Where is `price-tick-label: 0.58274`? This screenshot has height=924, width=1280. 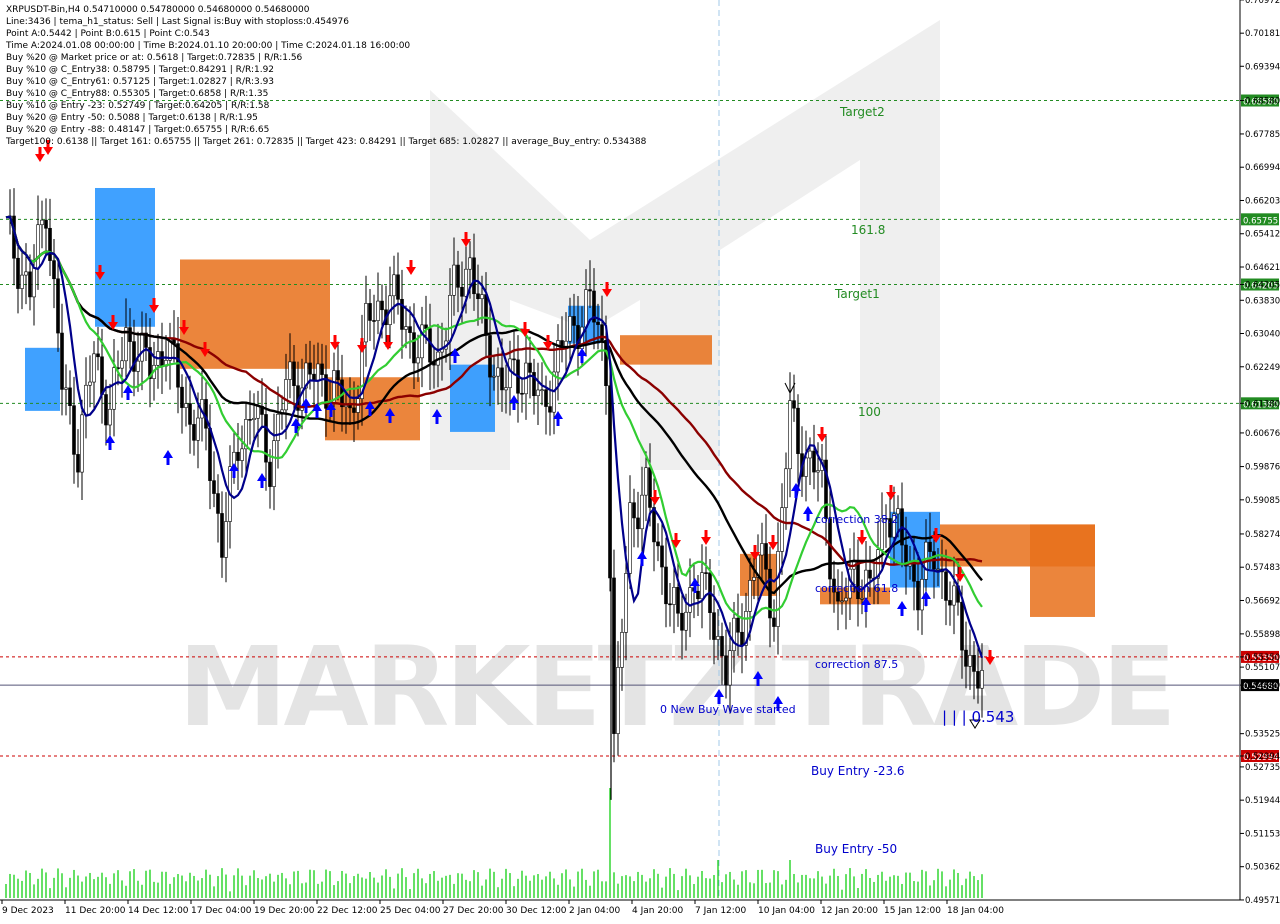 price-tick-label: 0.58274 is located at coordinates (1262, 535).